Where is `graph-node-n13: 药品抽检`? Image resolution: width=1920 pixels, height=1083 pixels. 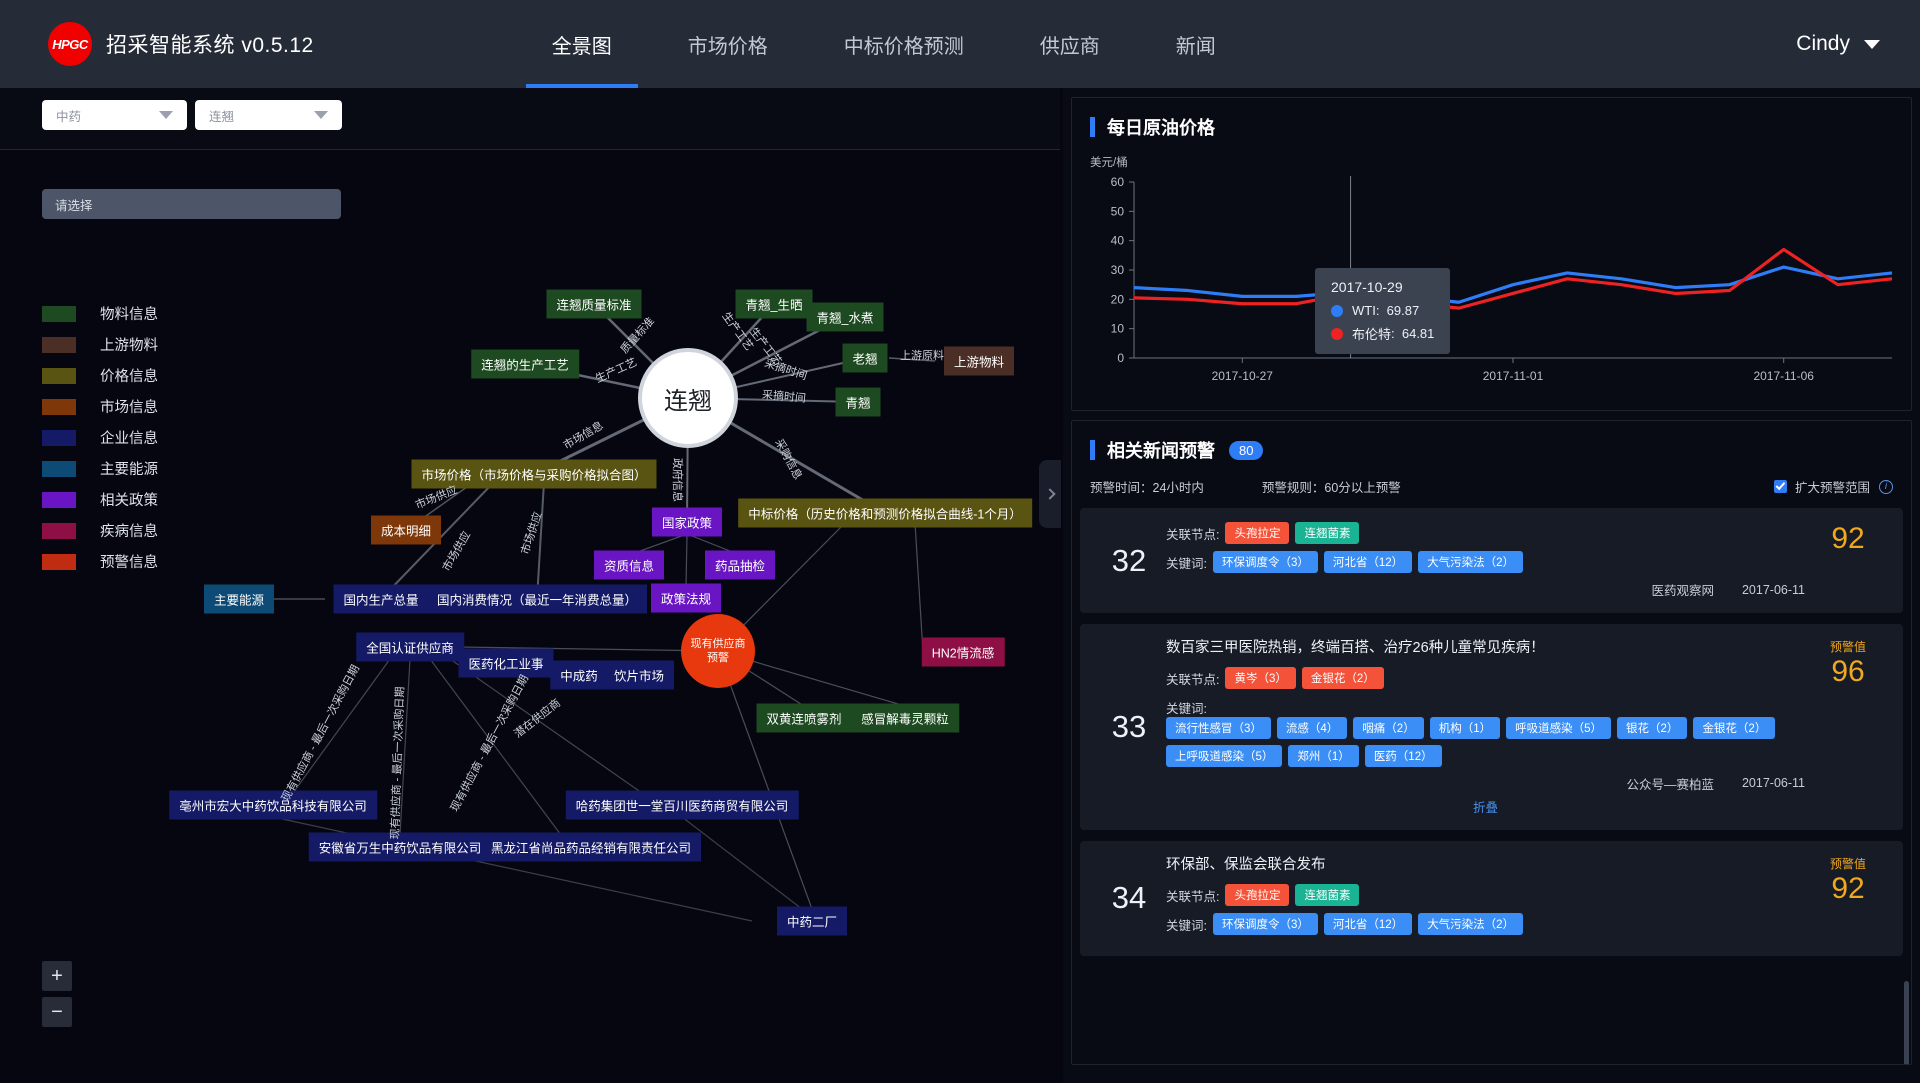 graph-node-n13: 药品抽检 is located at coordinates (740, 565).